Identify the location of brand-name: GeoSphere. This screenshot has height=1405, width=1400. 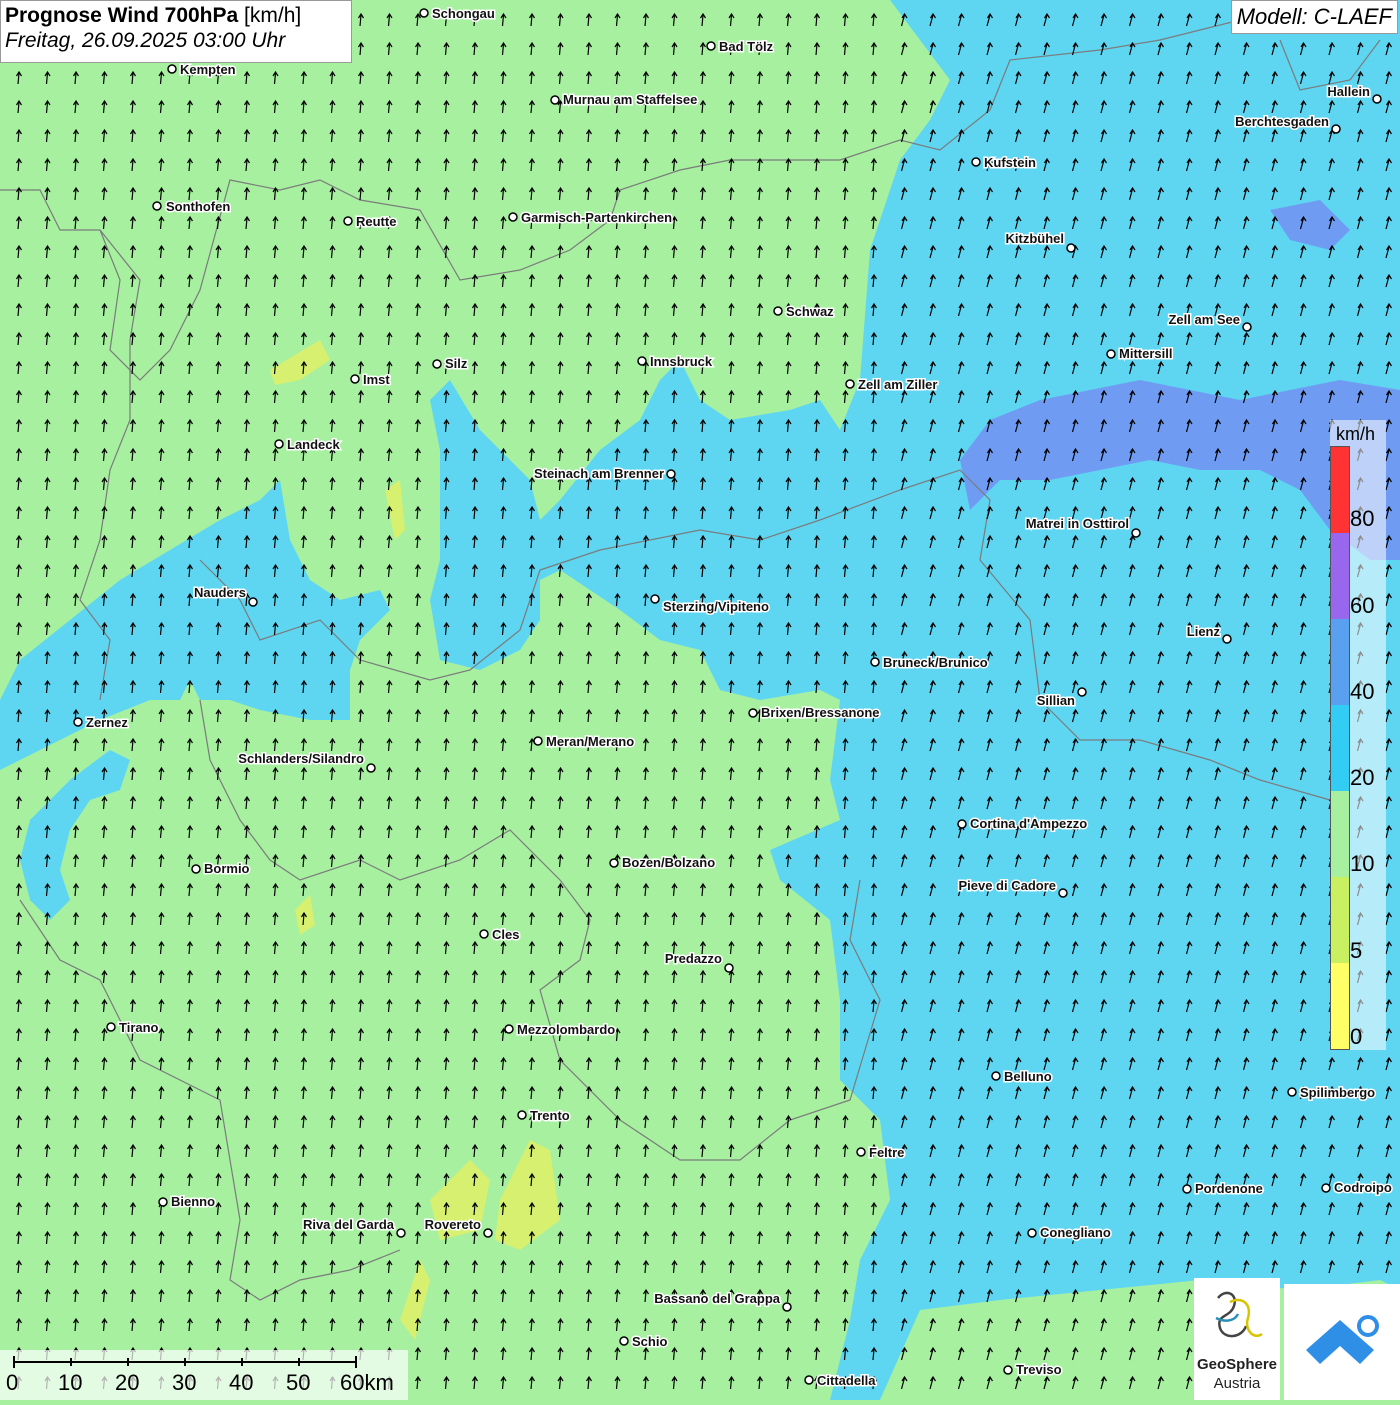
(1237, 1364).